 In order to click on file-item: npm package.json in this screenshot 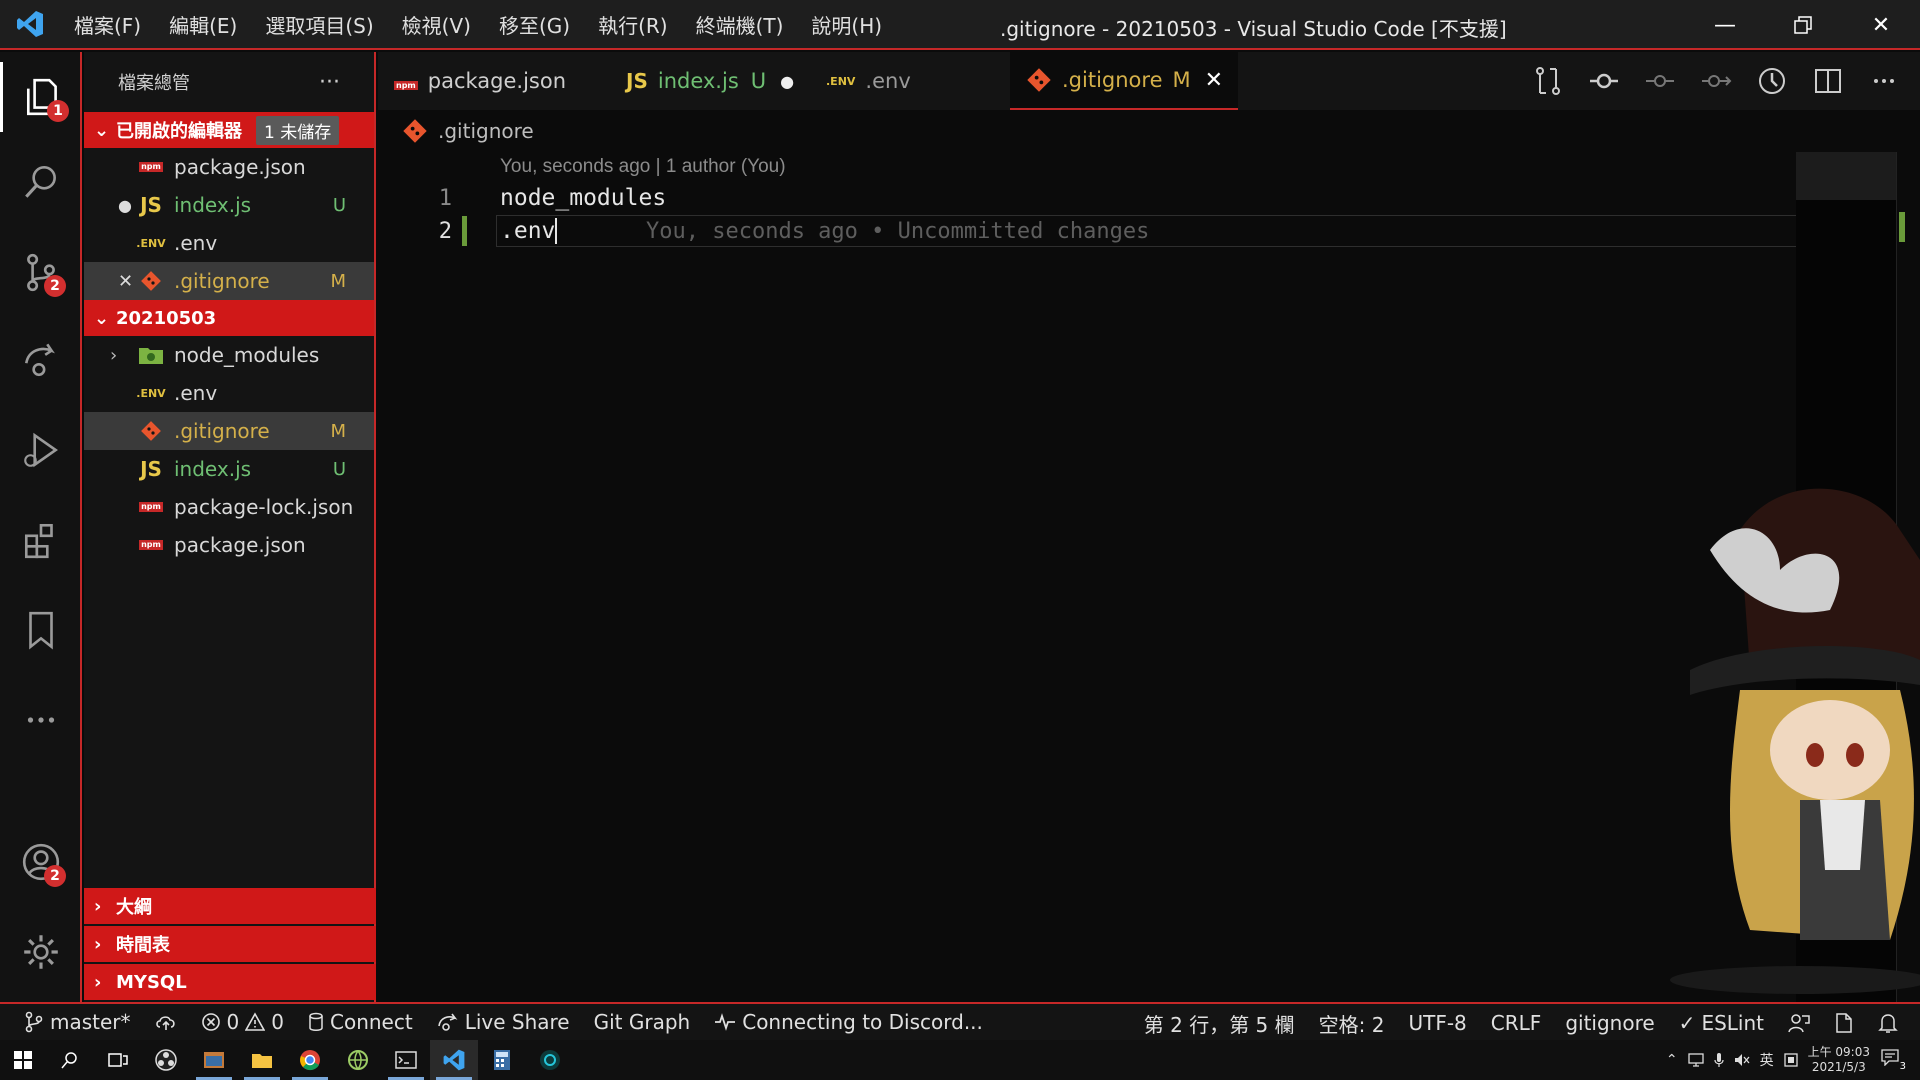, I will do `click(229, 545)`.